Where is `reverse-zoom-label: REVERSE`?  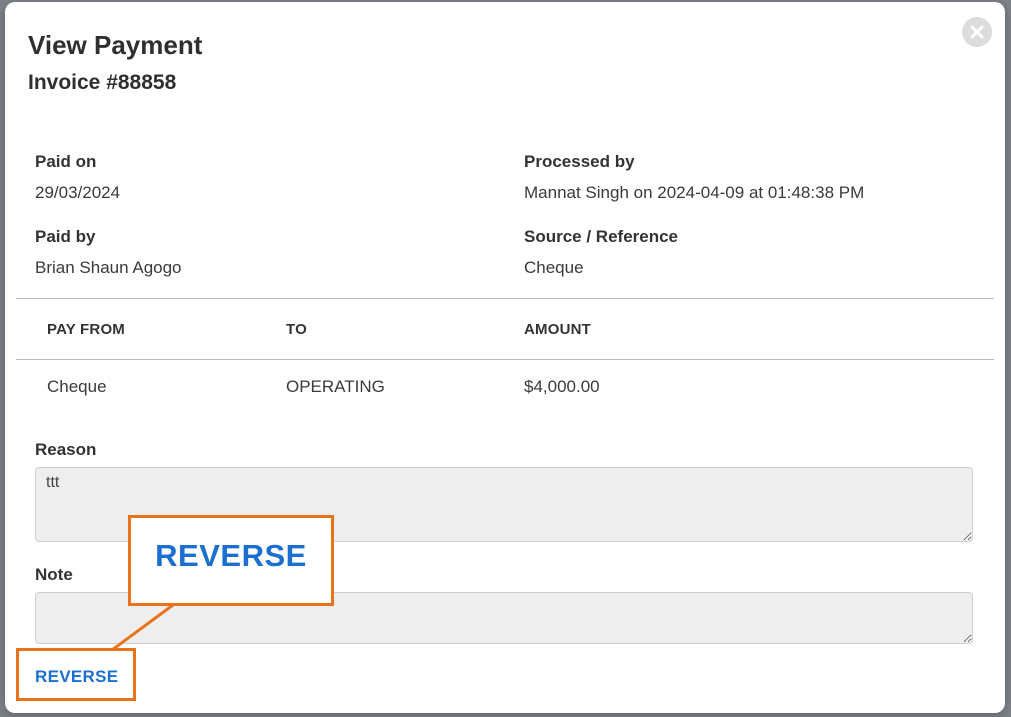 reverse-zoom-label: REVERSE is located at coordinates (231, 555).